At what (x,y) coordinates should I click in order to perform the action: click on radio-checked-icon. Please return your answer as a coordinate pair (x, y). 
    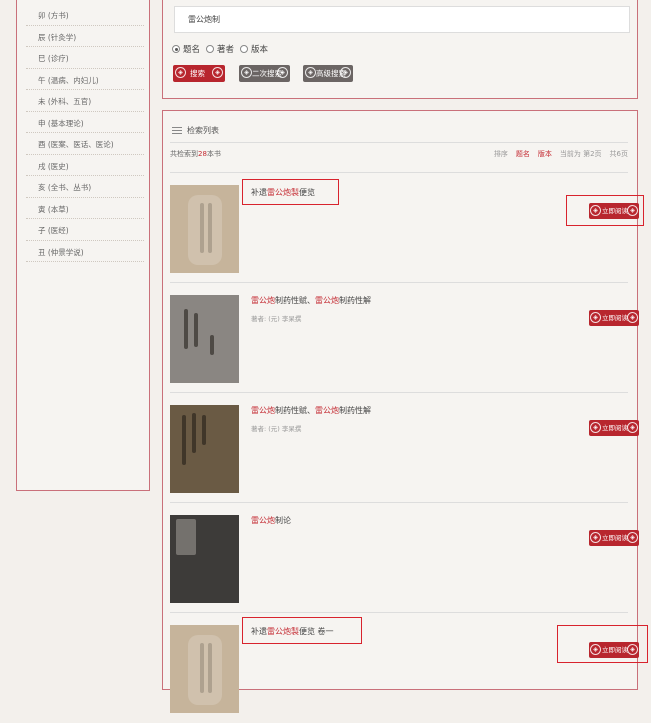
    Looking at the image, I should click on (176, 49).